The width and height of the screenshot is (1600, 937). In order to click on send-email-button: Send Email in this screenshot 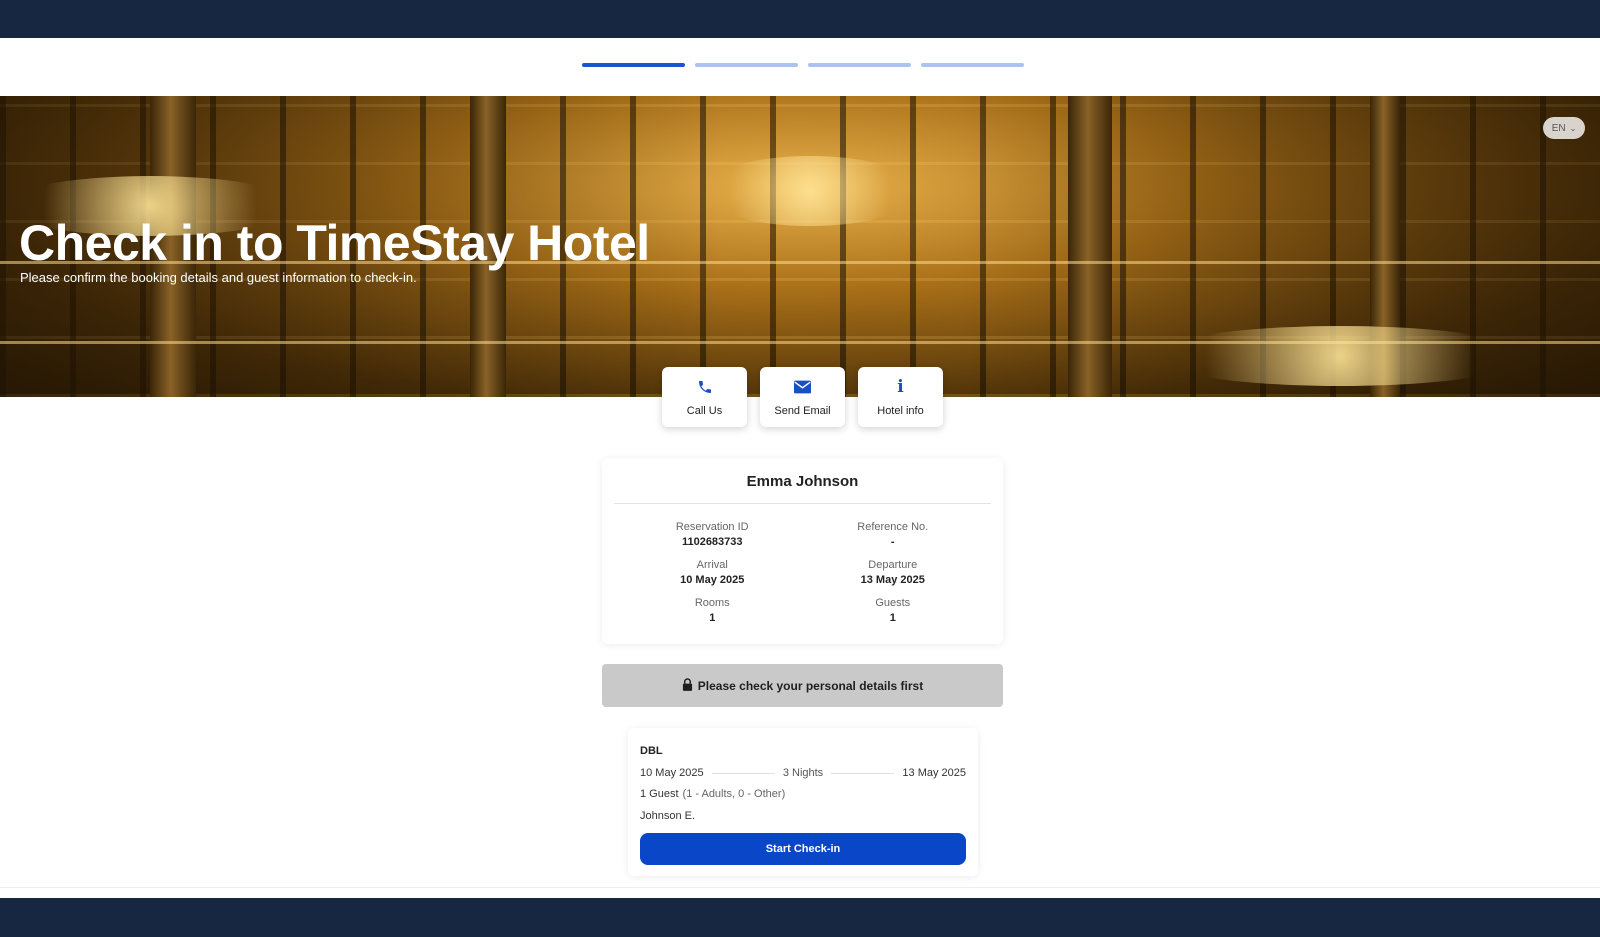, I will do `click(802, 397)`.